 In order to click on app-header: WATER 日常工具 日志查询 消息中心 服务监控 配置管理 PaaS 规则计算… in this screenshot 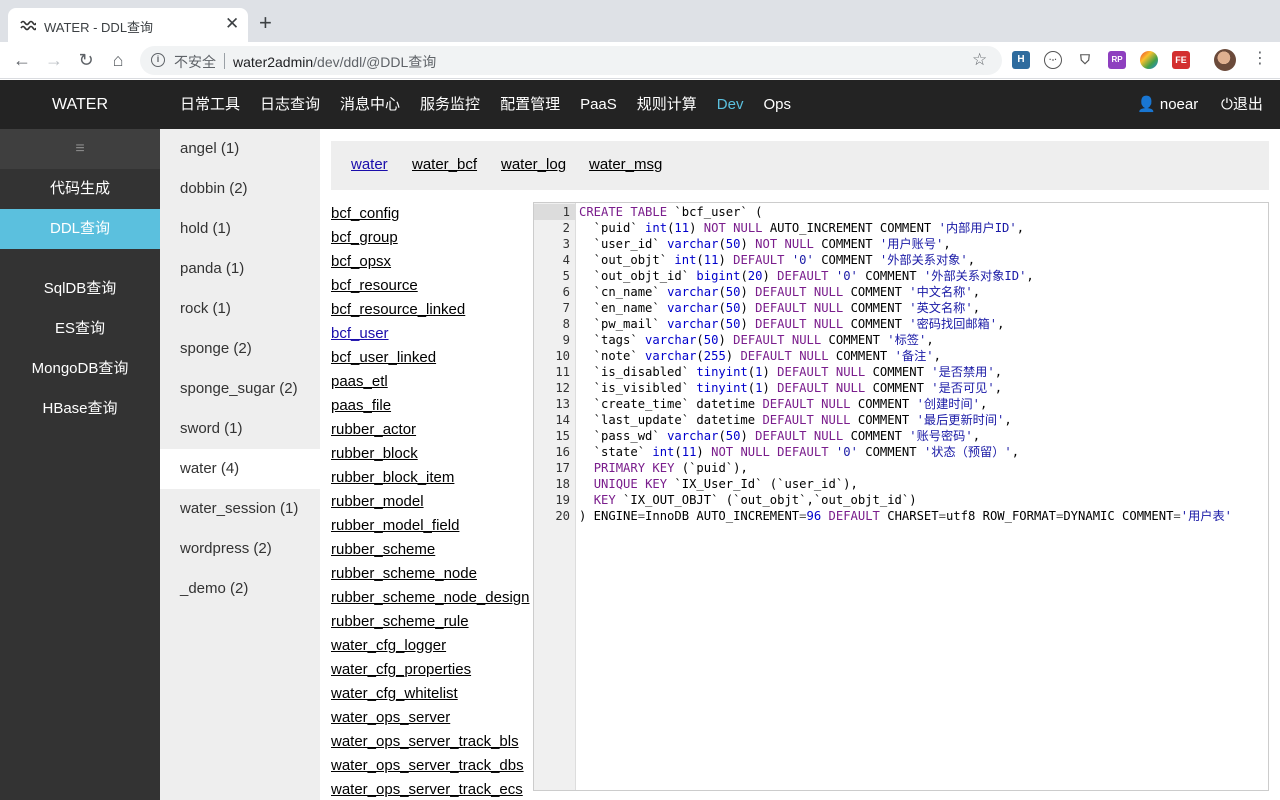, I will do `click(640, 104)`.